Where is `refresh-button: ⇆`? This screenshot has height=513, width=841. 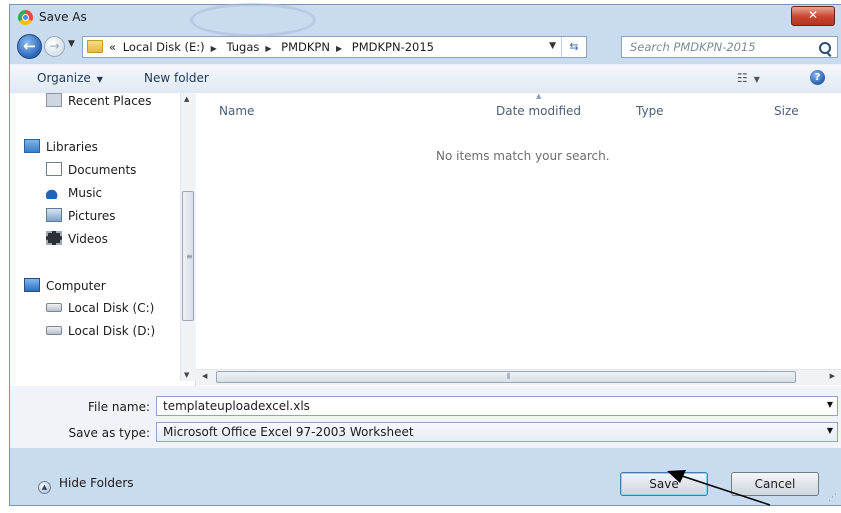
refresh-button: ⇆ is located at coordinates (573, 47).